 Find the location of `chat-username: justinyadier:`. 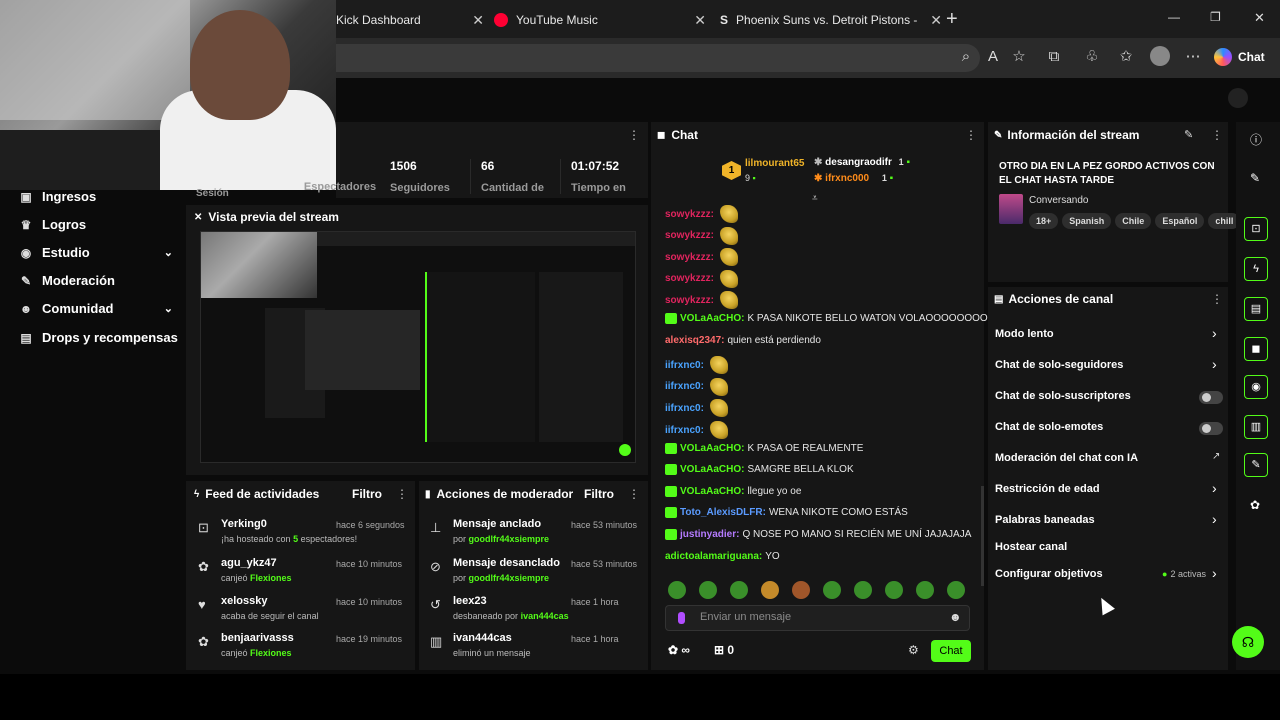

chat-username: justinyadier: is located at coordinates (709, 534).